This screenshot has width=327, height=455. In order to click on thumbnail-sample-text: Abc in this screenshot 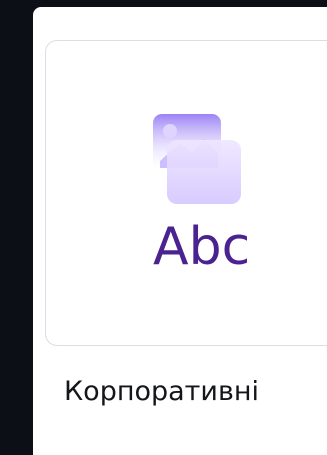, I will do `click(202, 243)`.